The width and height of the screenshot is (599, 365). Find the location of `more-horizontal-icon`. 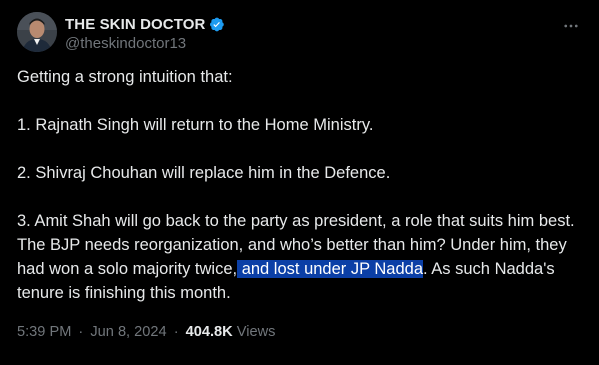

more-horizontal-icon is located at coordinates (571, 26).